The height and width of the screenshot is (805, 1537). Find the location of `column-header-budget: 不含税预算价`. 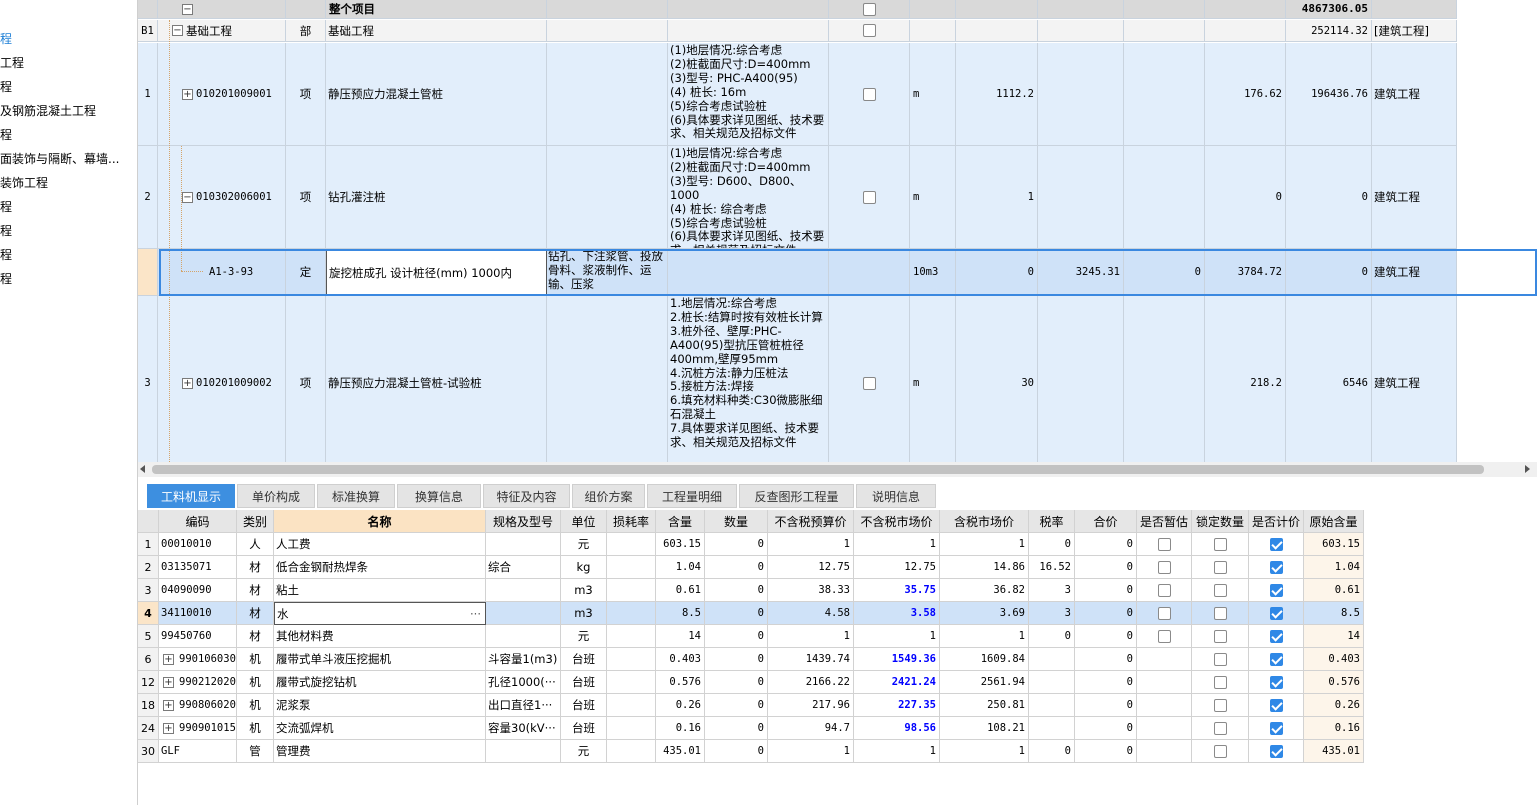

column-header-budget: 不含税预算价 is located at coordinates (811, 521).